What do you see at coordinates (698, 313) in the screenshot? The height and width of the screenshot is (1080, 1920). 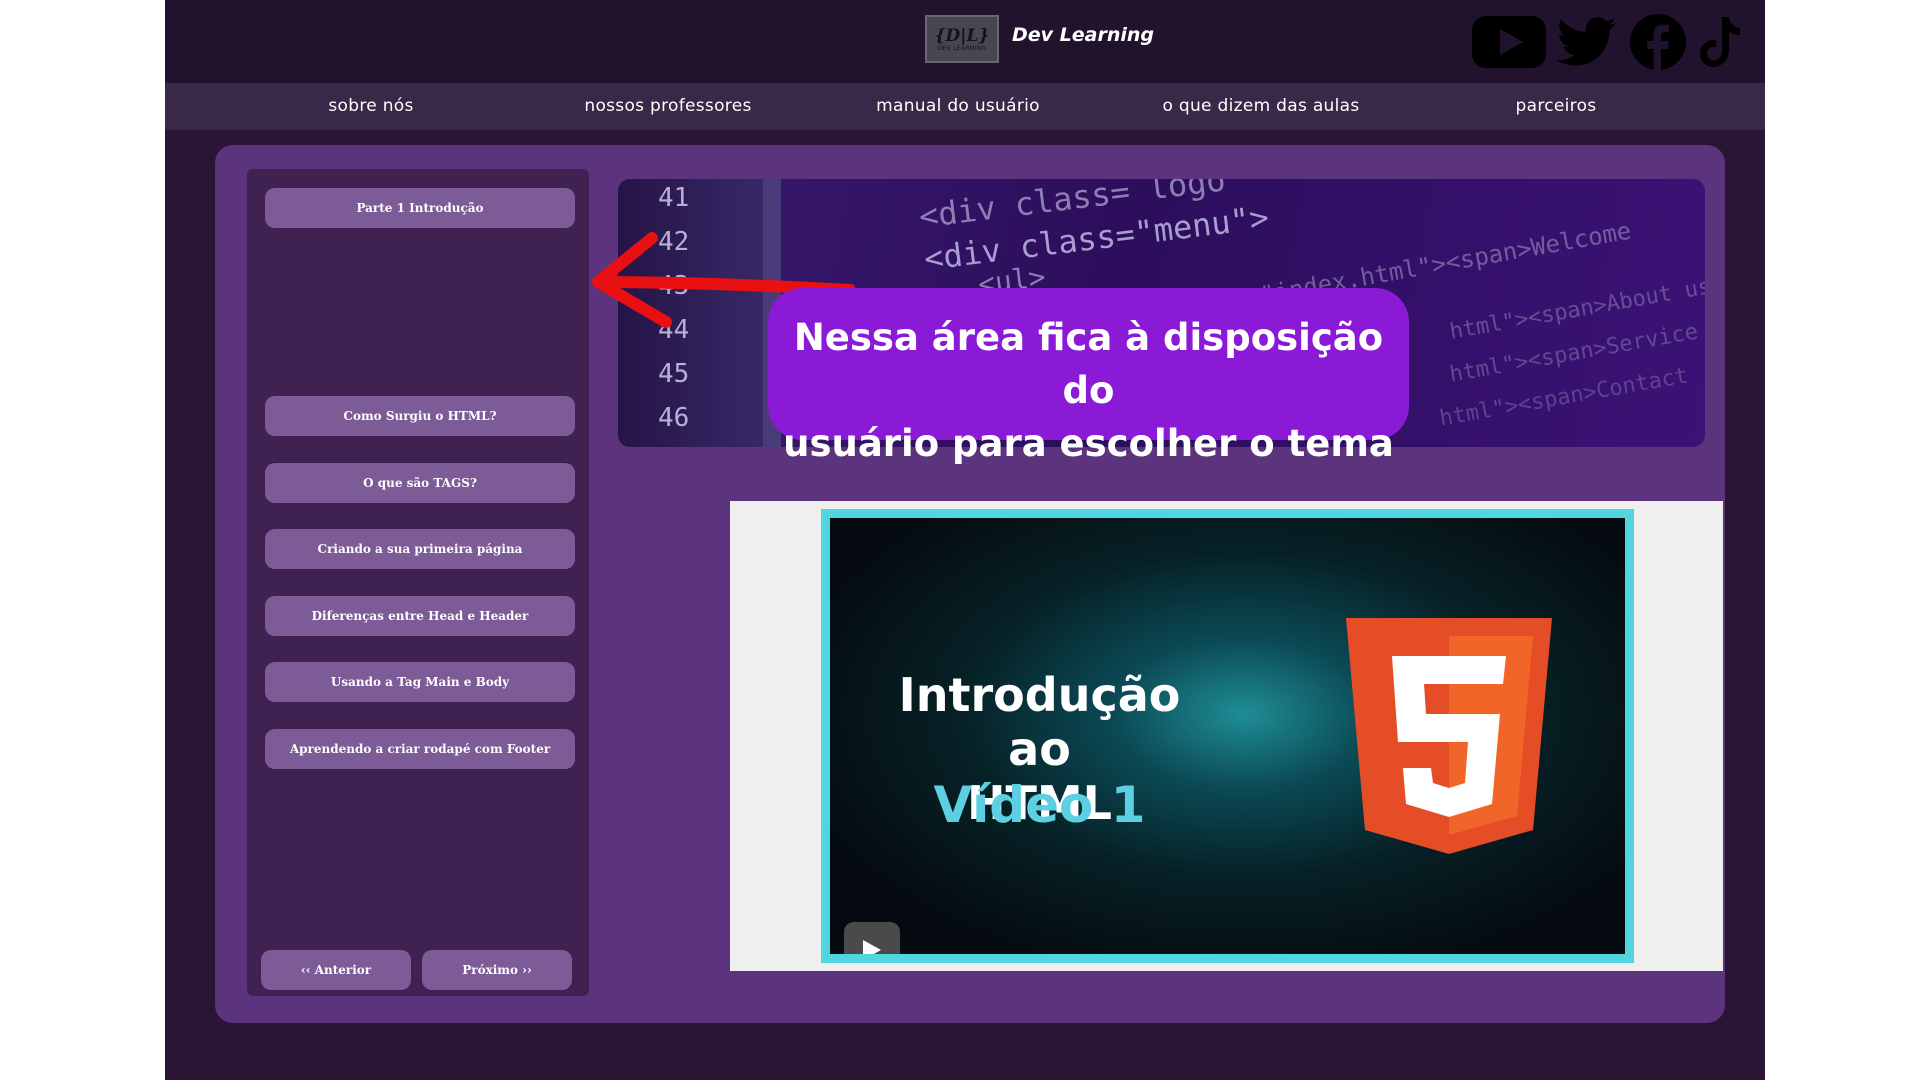 I see `line-numbers: 41 42 43 44 45 46` at bounding box center [698, 313].